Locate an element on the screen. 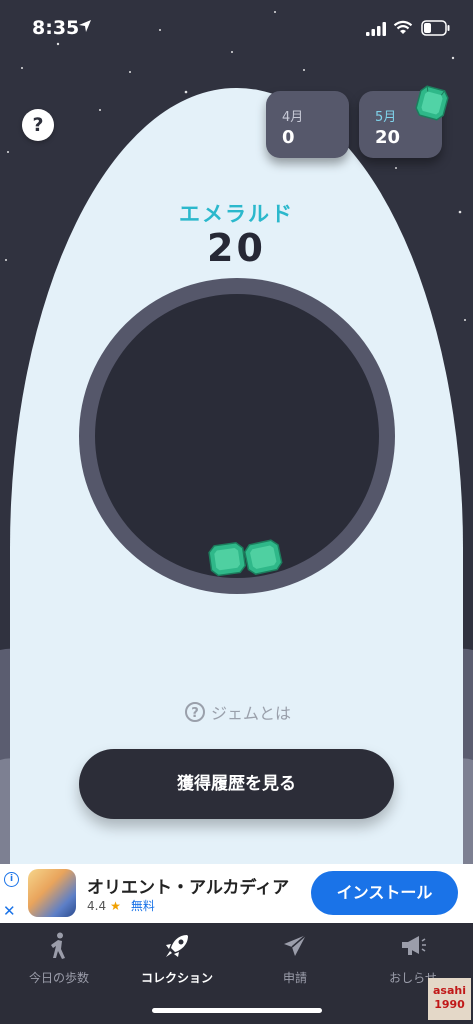 The image size is (473, 1024). ad-app-title: オリエント・アルカディア is located at coordinates (188, 885).